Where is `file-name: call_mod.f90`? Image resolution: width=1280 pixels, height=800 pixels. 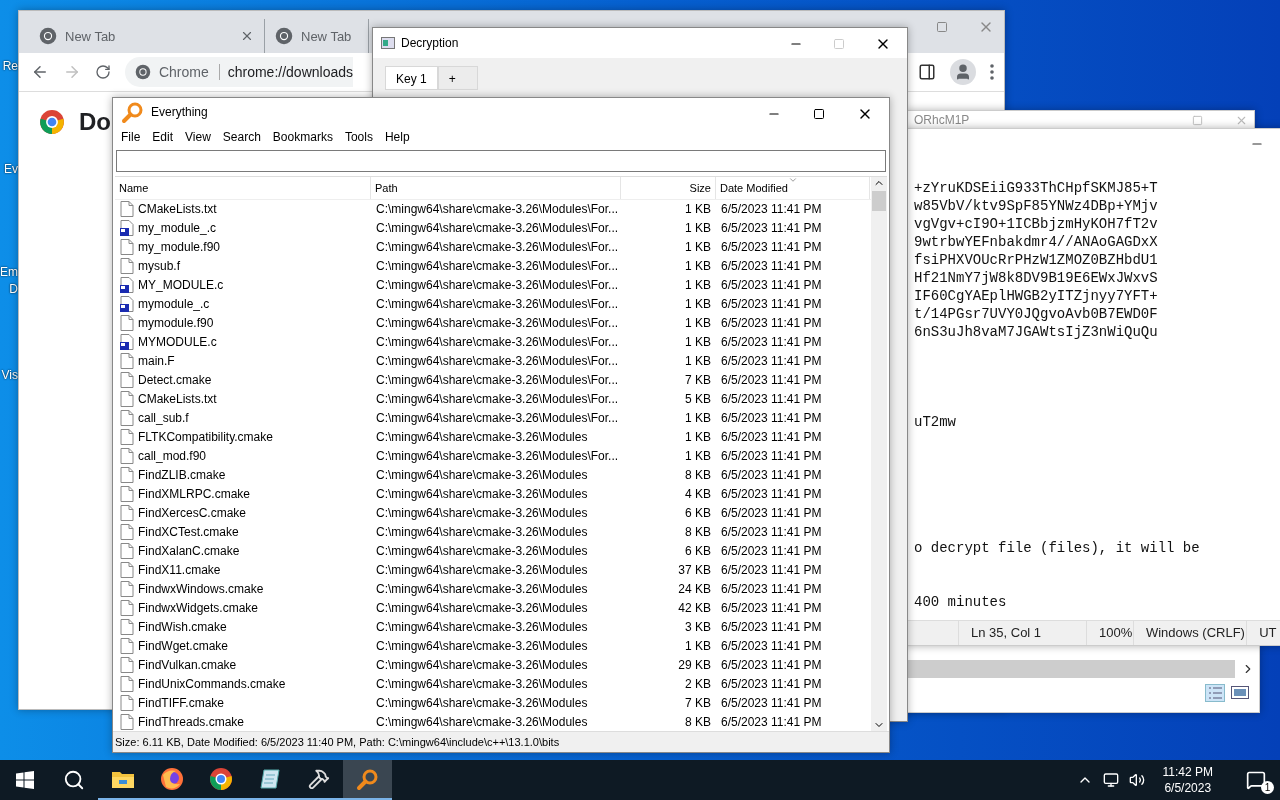 file-name: call_mod.f90 is located at coordinates (243, 456).